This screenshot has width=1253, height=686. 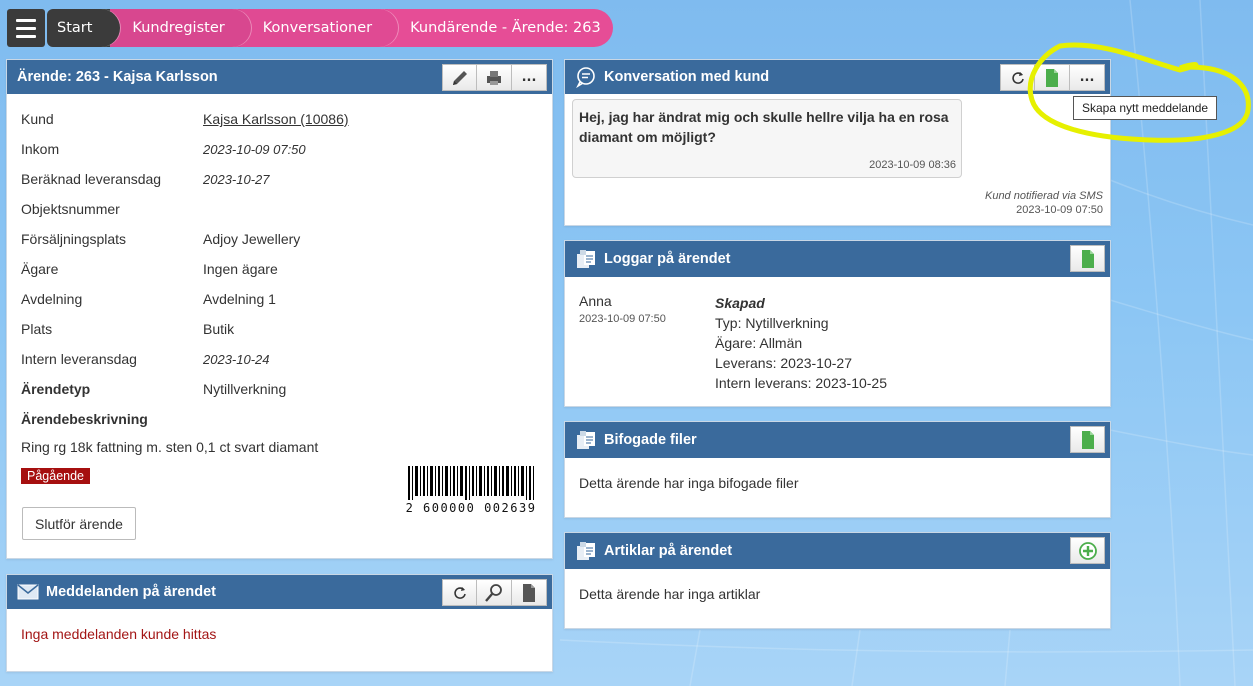 I want to click on log-line: Typ: Nytillverkning, so click(x=772, y=323).